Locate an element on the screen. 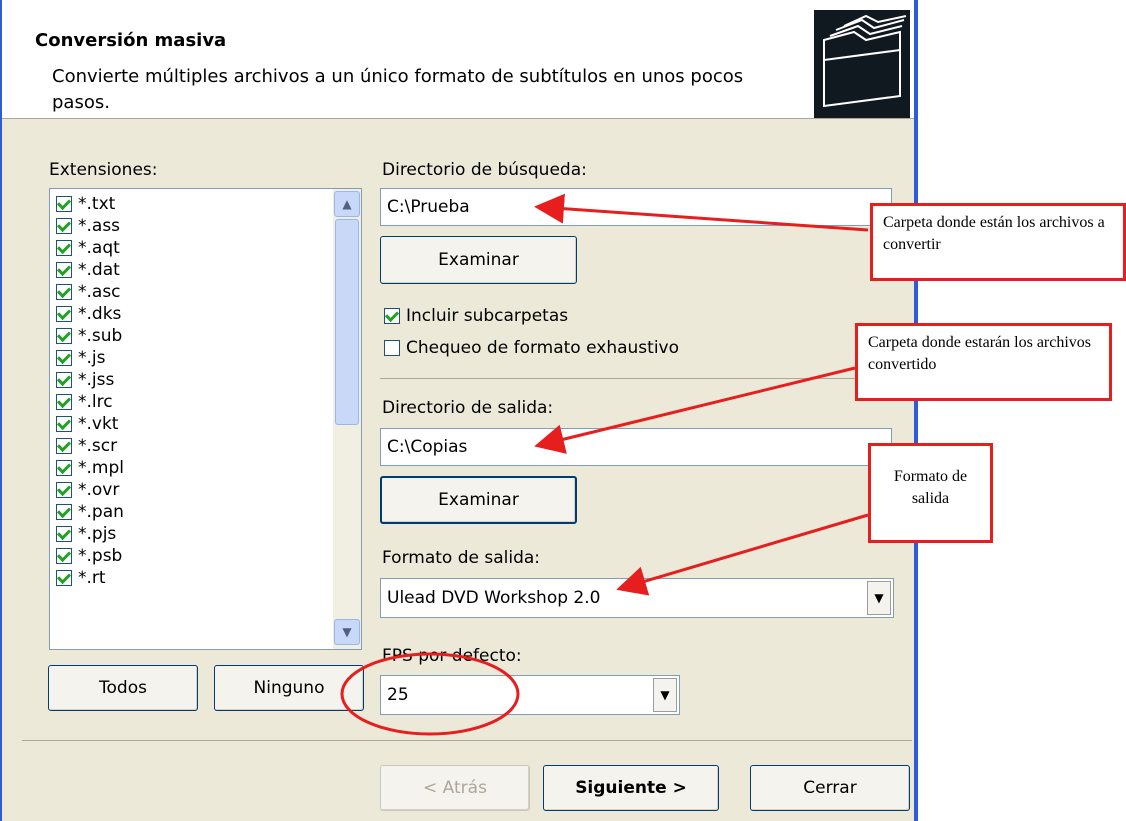  search-callout-arrow is located at coordinates (701, 212).